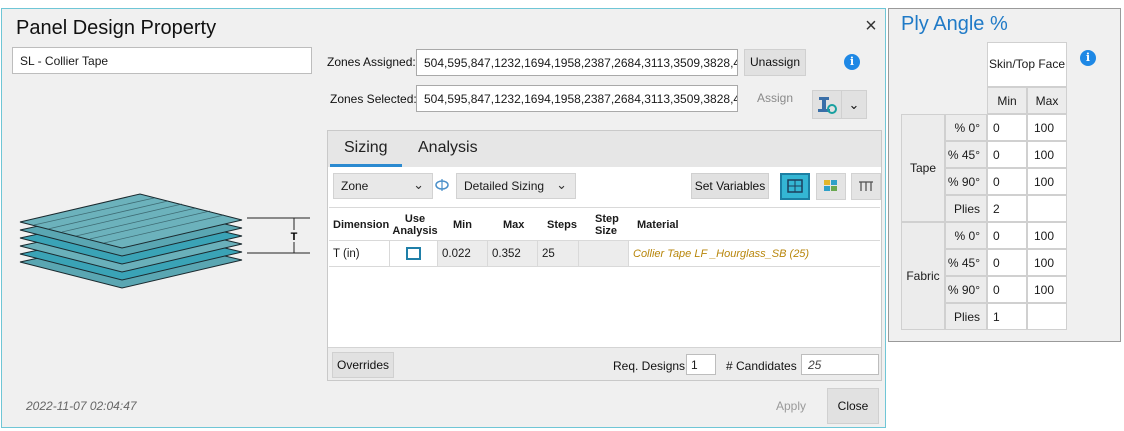 The width and height of the screenshot is (1124, 431). What do you see at coordinates (658, 225) in the screenshot?
I see `column-header-material: Material` at bounding box center [658, 225].